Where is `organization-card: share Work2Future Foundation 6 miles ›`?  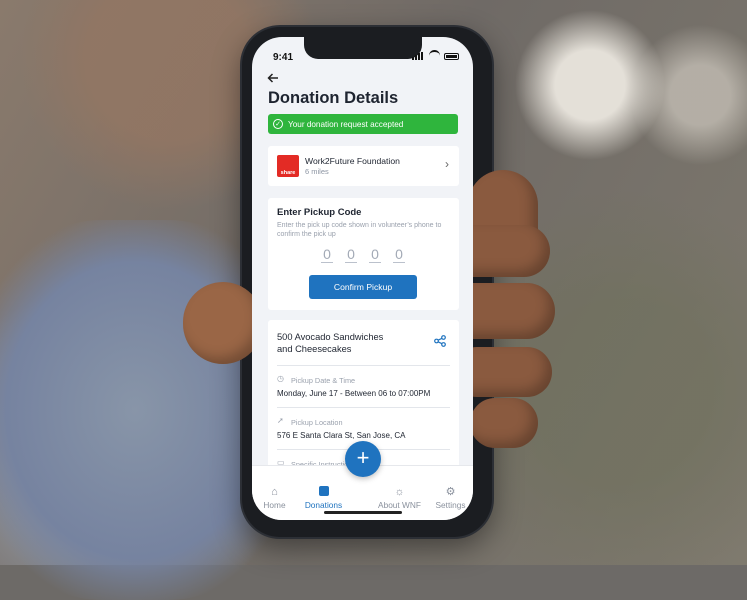 organization-card: share Work2Future Foundation 6 miles › is located at coordinates (363, 166).